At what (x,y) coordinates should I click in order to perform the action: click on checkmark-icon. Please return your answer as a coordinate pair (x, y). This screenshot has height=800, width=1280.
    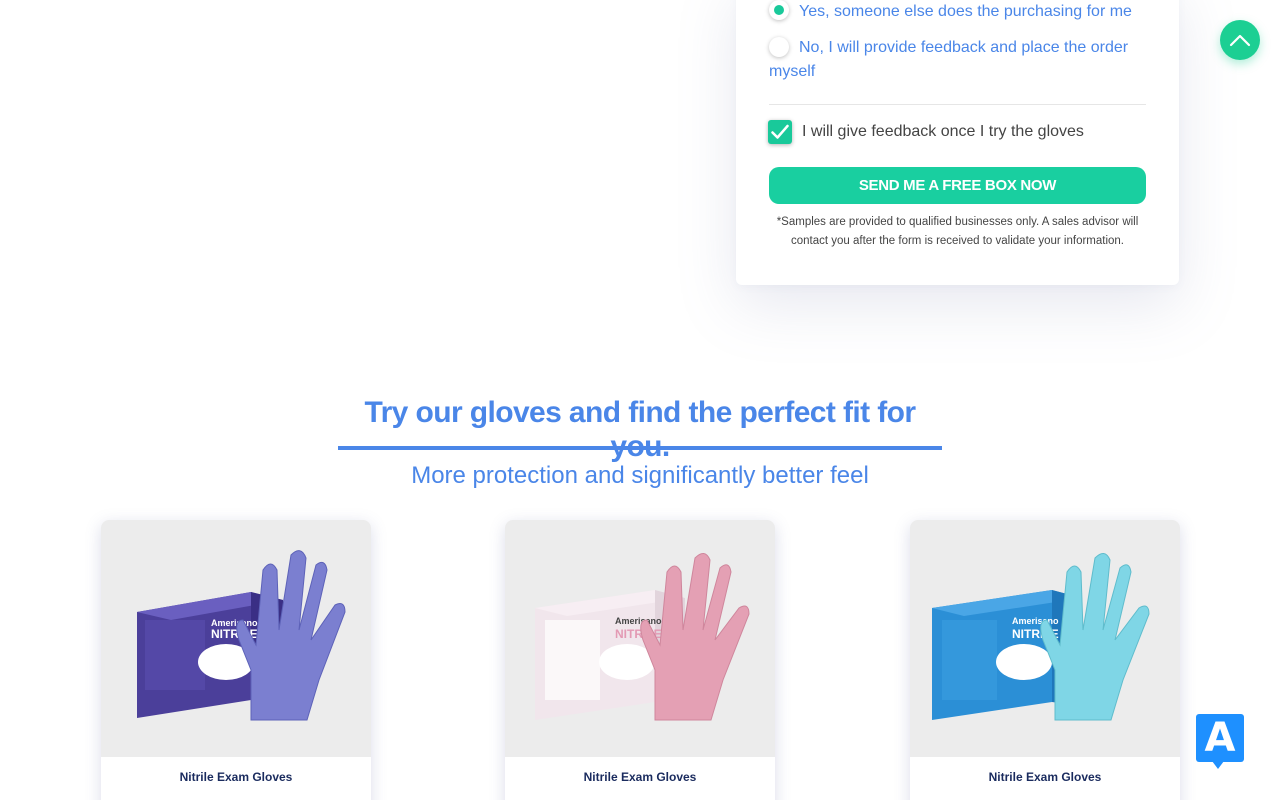
    Looking at the image, I should click on (780, 131).